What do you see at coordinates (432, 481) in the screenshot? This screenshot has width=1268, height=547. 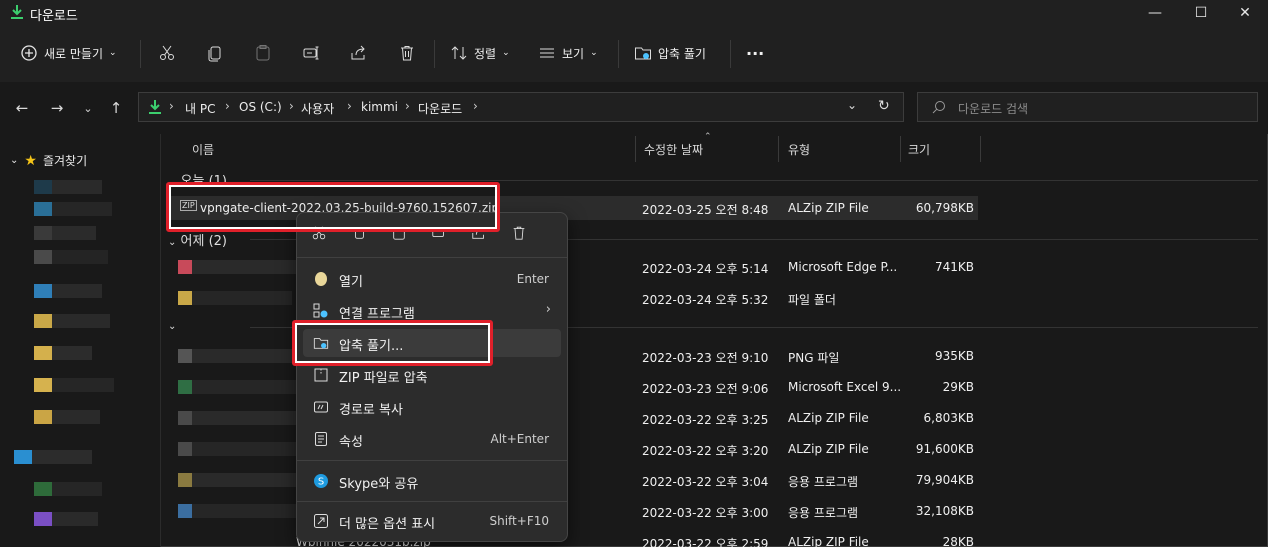 I see `menu-item-skype-share: S Skype와 공유` at bounding box center [432, 481].